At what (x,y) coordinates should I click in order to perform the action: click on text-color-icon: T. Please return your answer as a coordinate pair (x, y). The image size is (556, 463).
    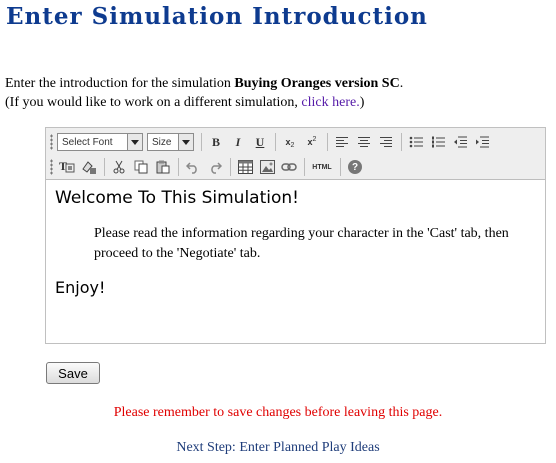
    Looking at the image, I should click on (67, 167).